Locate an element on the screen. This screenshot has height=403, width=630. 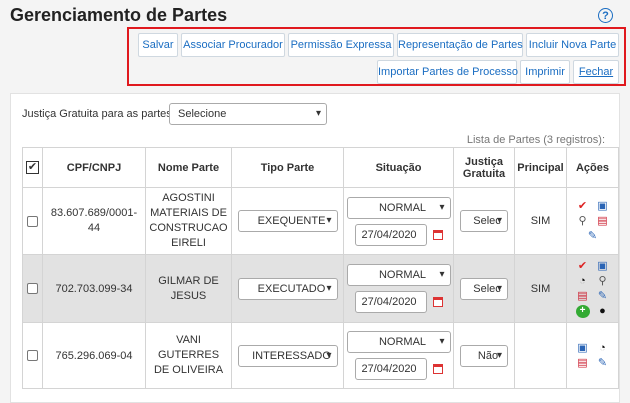
fechar-label: Fechar is located at coordinates (596, 72).